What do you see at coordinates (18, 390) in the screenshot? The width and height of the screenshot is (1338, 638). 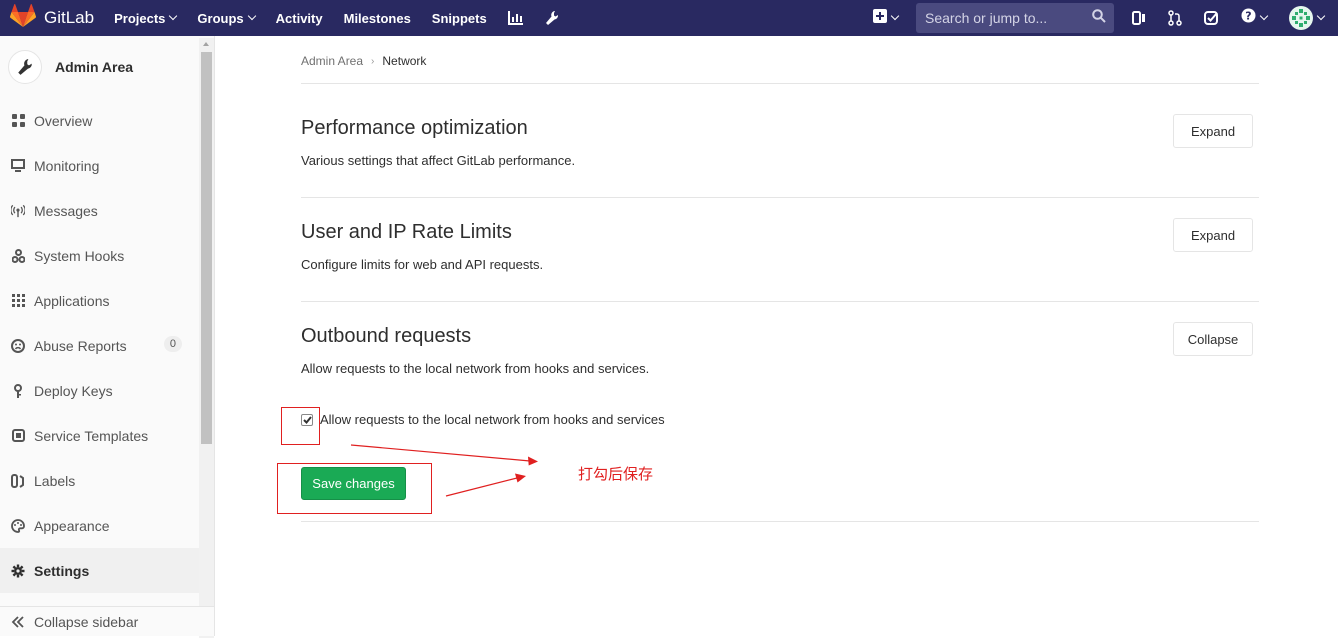 I see `key-icon` at bounding box center [18, 390].